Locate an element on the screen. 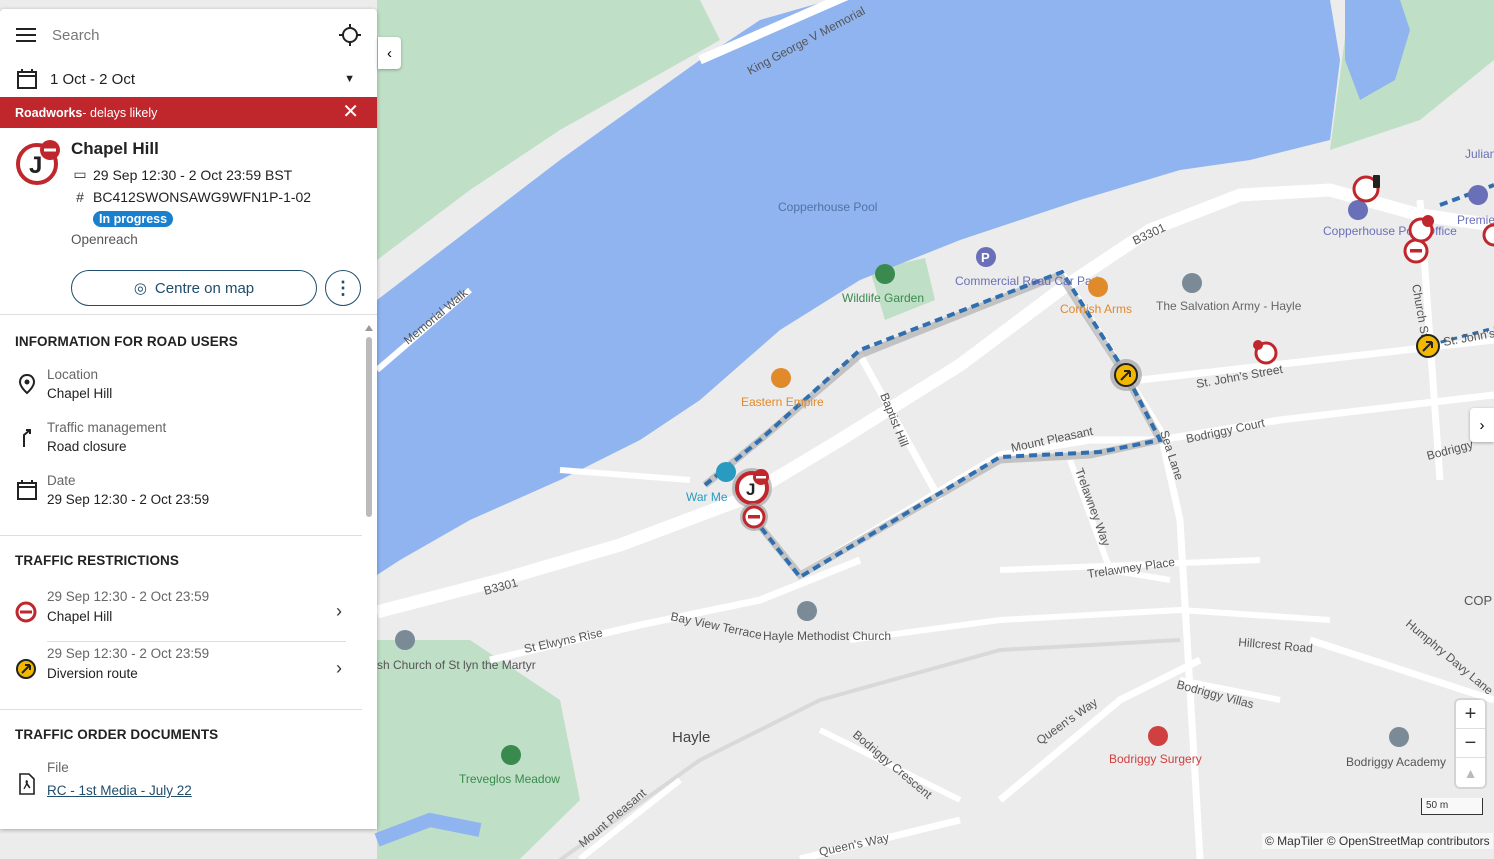 This screenshot has height=859, width=1494. restriction-item-road-closure: 29 Sep 12:30 - 2 Oct 23:59 Chapel Hill › is located at coordinates (180, 617).